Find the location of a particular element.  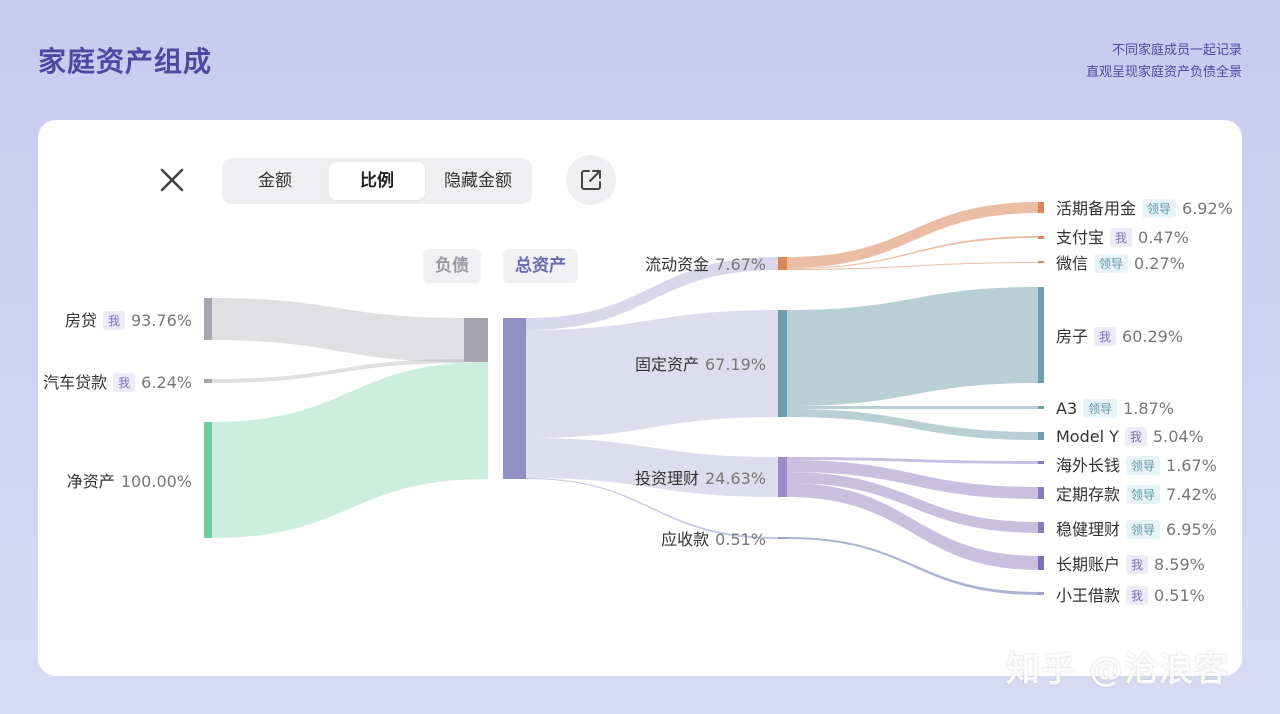

label-percent: 0.47% is located at coordinates (1163, 237).